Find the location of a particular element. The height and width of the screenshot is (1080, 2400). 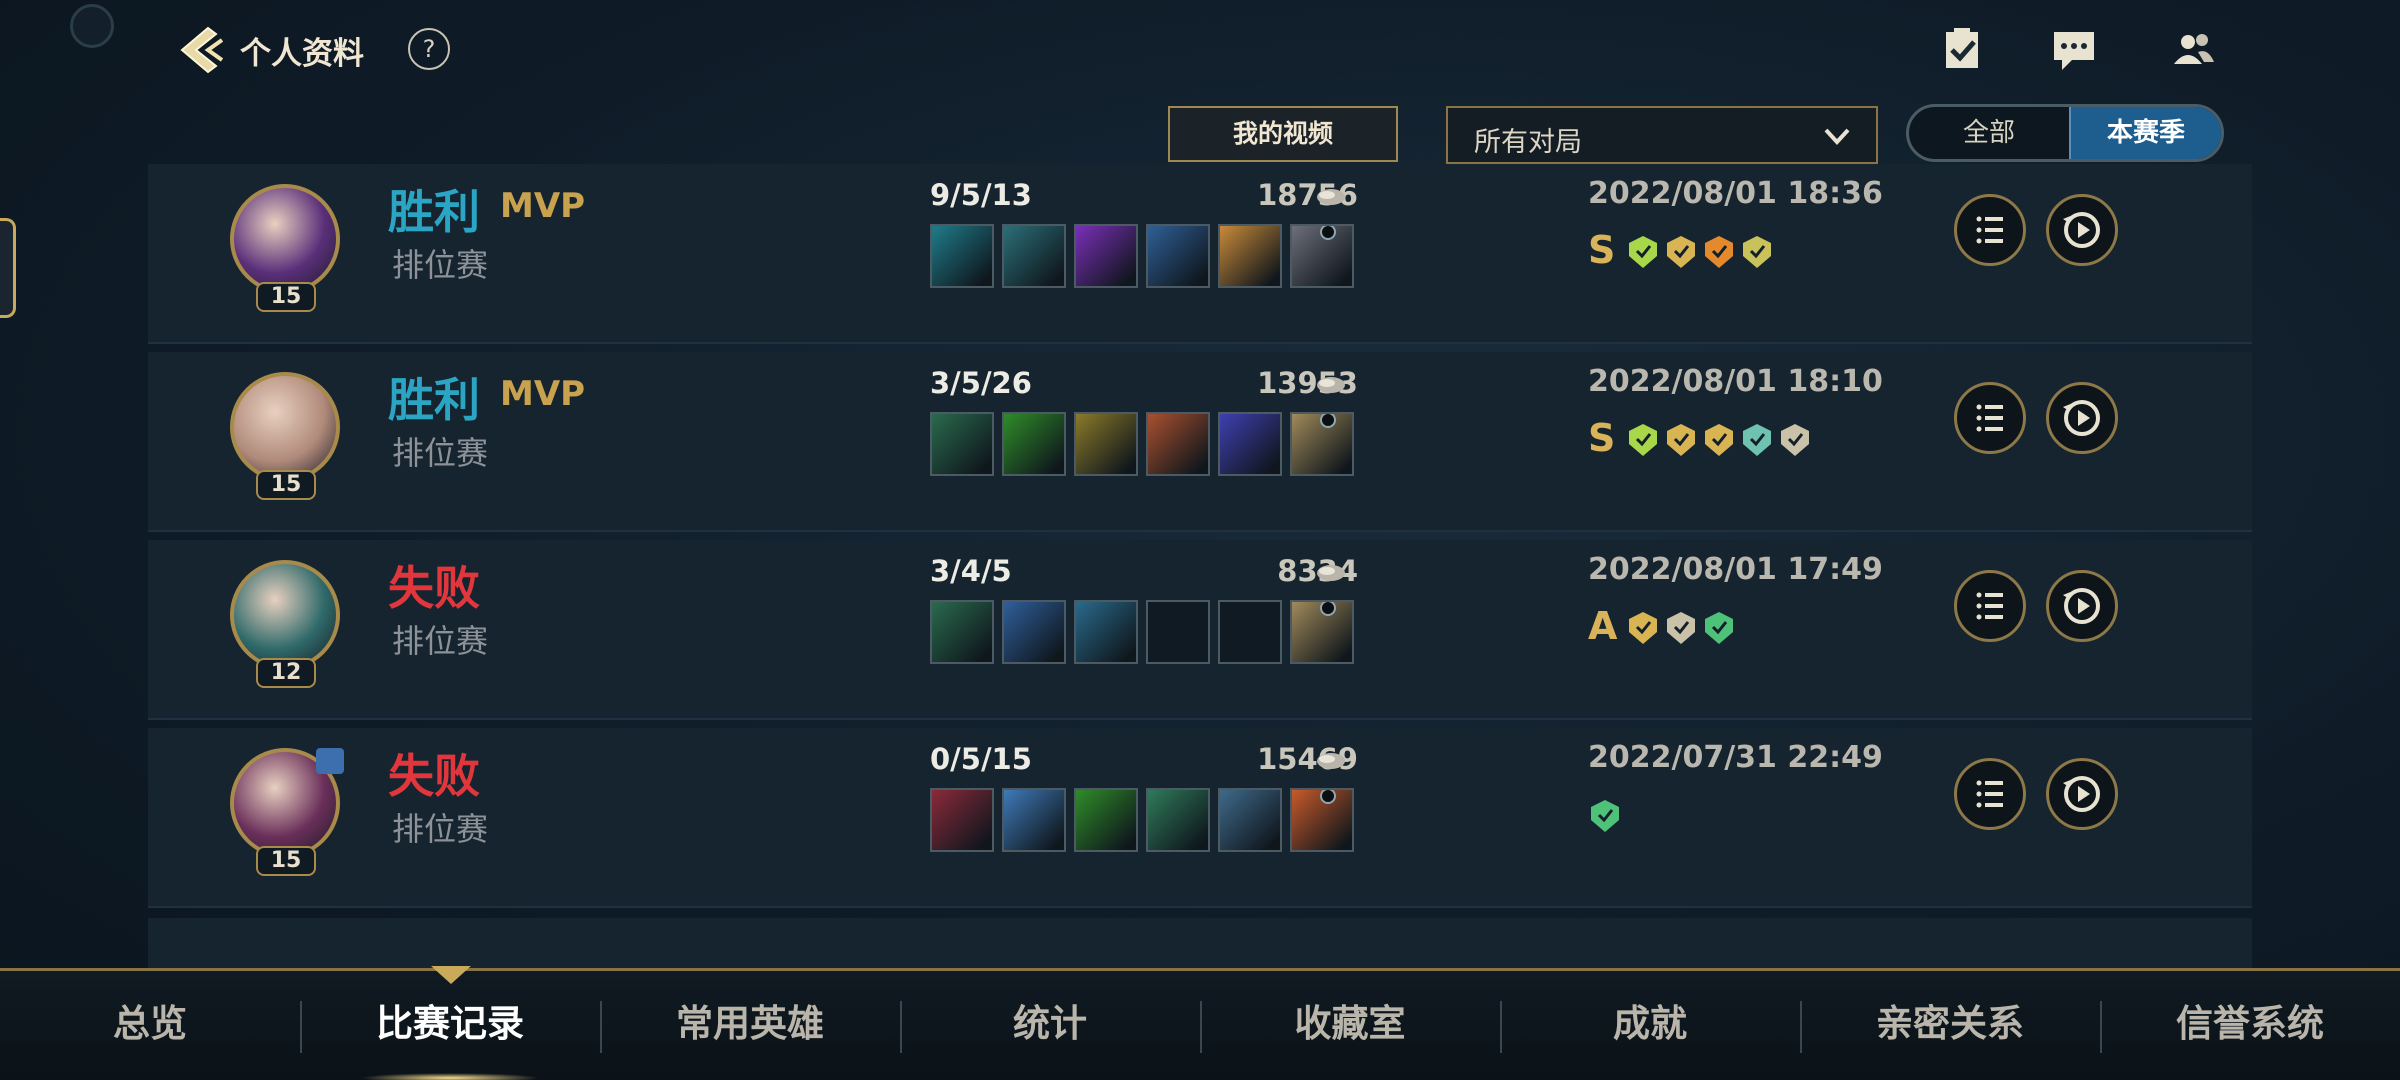

back-button is located at coordinates (198, 50).